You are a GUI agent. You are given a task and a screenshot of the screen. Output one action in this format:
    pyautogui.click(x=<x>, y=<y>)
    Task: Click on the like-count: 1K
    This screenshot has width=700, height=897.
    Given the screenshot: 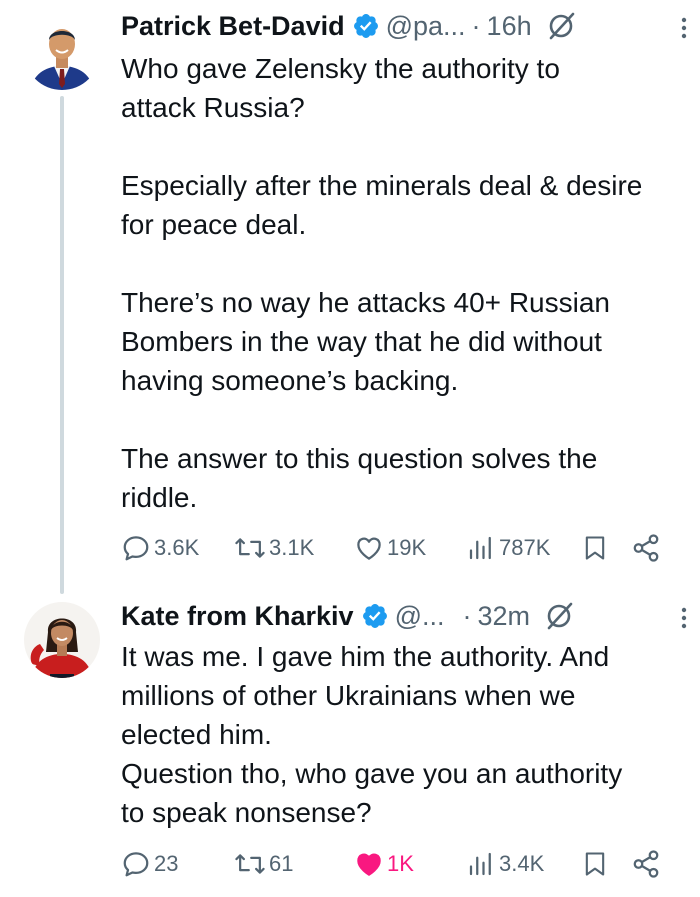 What is the action you would take?
    pyautogui.click(x=400, y=863)
    